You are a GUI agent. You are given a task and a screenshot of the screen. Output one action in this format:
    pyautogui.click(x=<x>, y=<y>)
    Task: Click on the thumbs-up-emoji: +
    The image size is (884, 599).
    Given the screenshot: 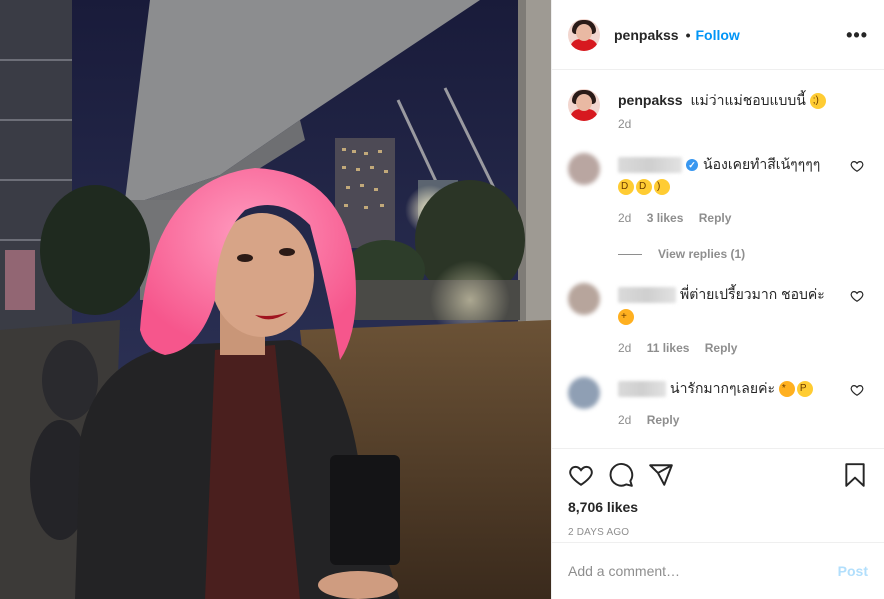 What is the action you would take?
    pyautogui.click(x=626, y=317)
    